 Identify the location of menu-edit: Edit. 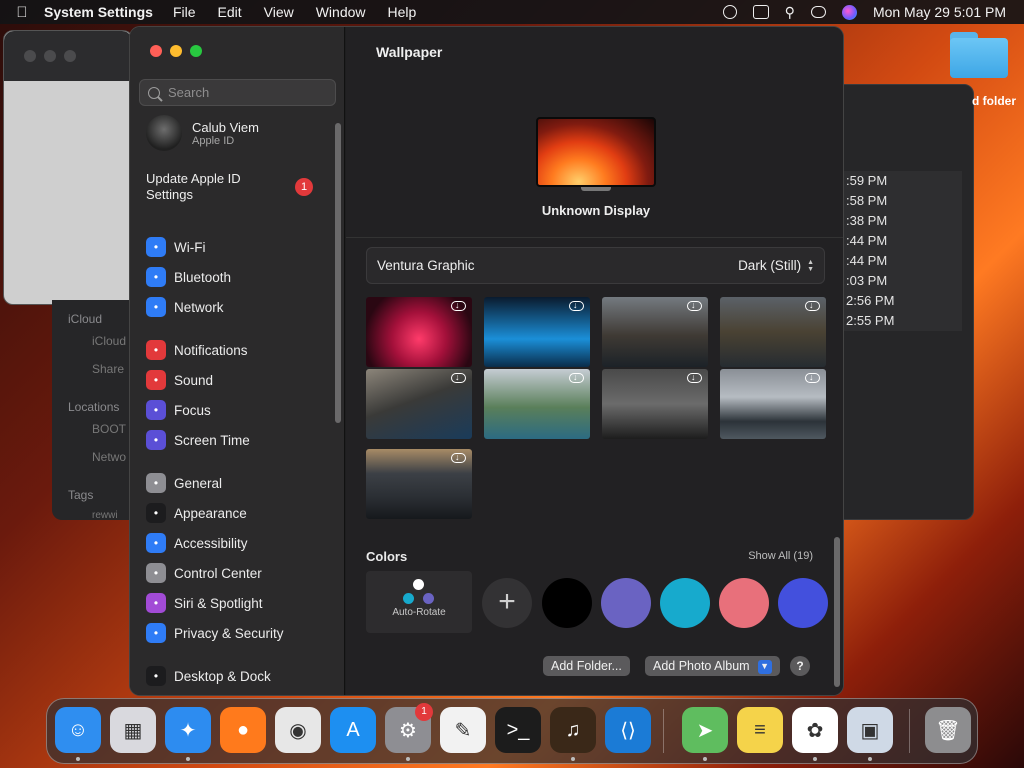
(230, 12).